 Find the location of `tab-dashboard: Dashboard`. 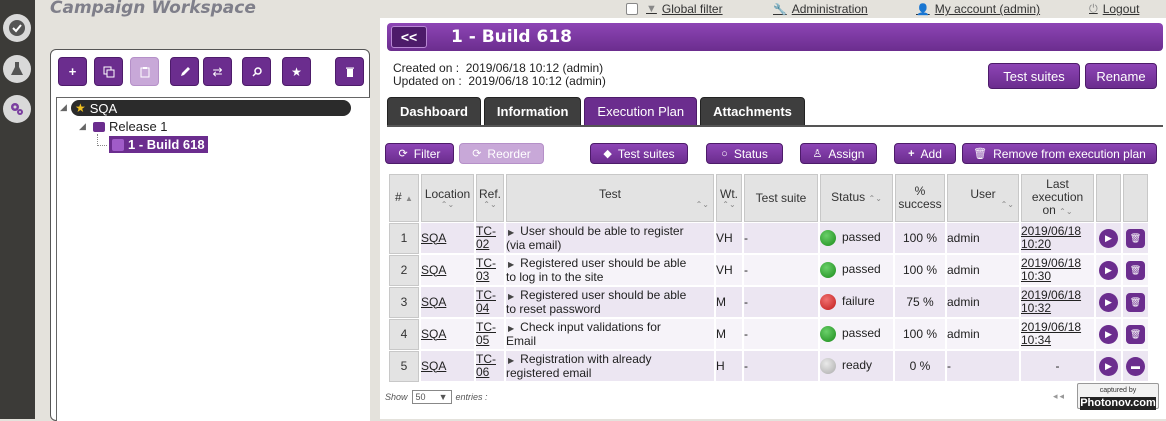

tab-dashboard: Dashboard is located at coordinates (434, 111).